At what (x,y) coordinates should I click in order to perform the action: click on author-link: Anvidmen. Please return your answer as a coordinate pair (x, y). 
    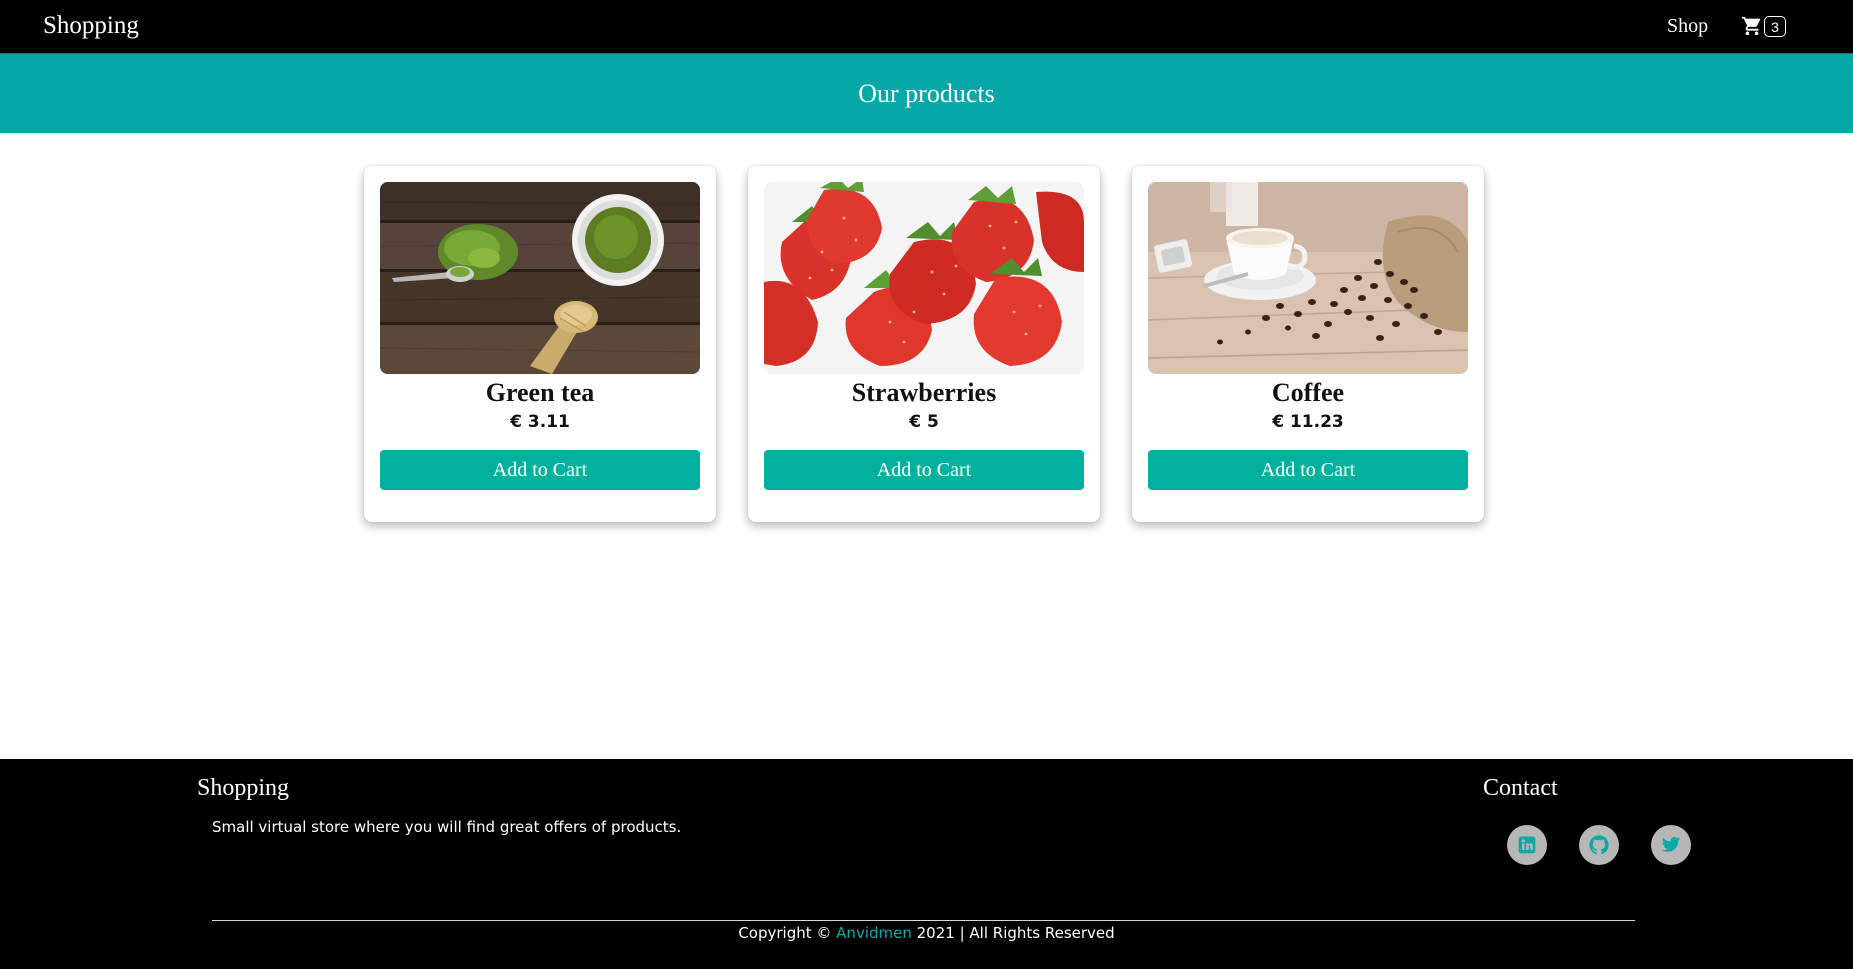
    Looking at the image, I should click on (874, 933).